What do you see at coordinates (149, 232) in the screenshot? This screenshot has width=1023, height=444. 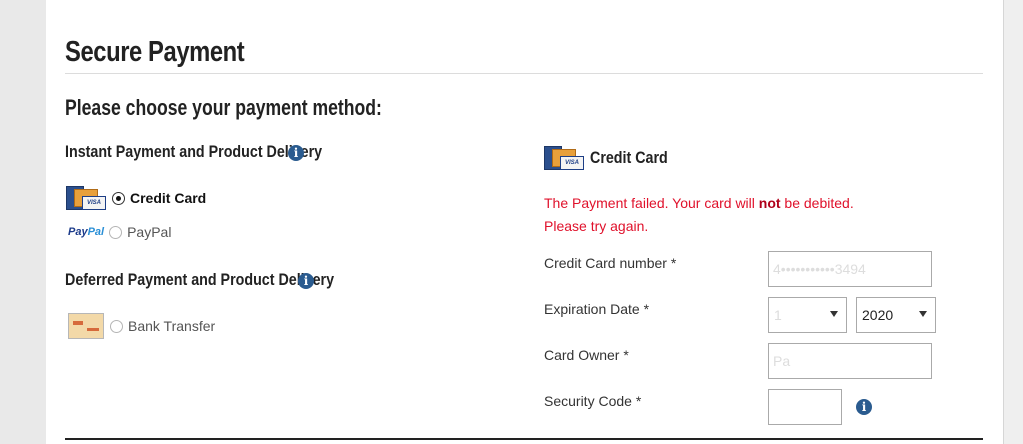 I see `paypal-option-label: PayPal` at bounding box center [149, 232].